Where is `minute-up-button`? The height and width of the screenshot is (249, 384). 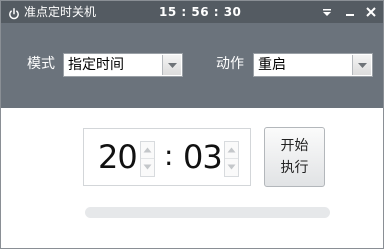
minute-up-button is located at coordinates (231, 150).